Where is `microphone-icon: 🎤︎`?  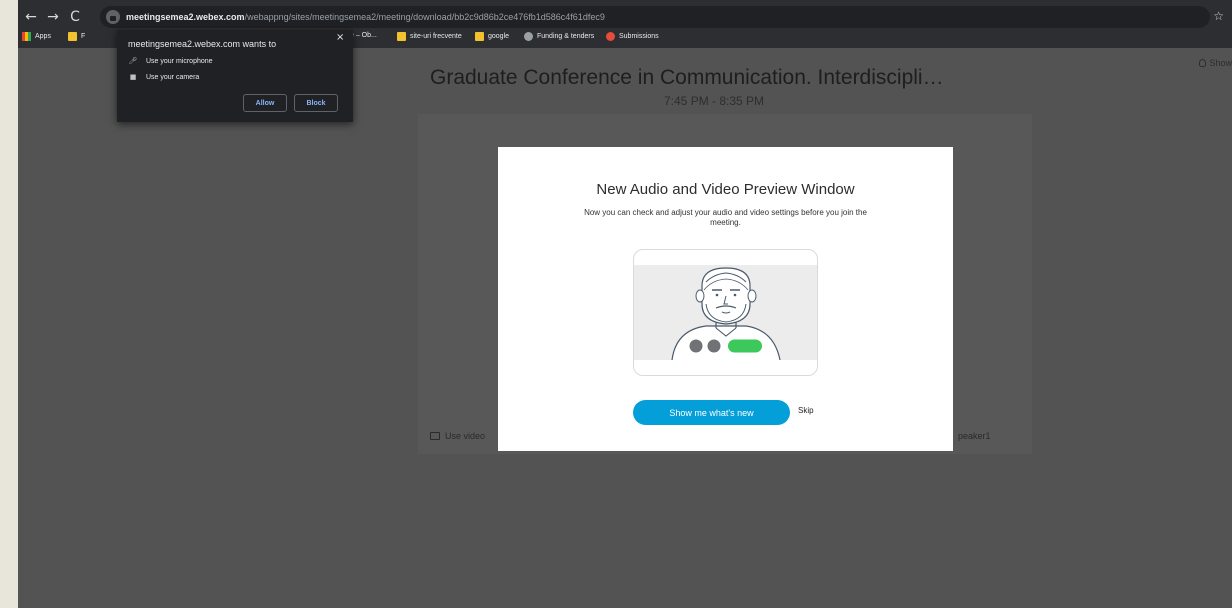
microphone-icon: 🎤︎ is located at coordinates (133, 61).